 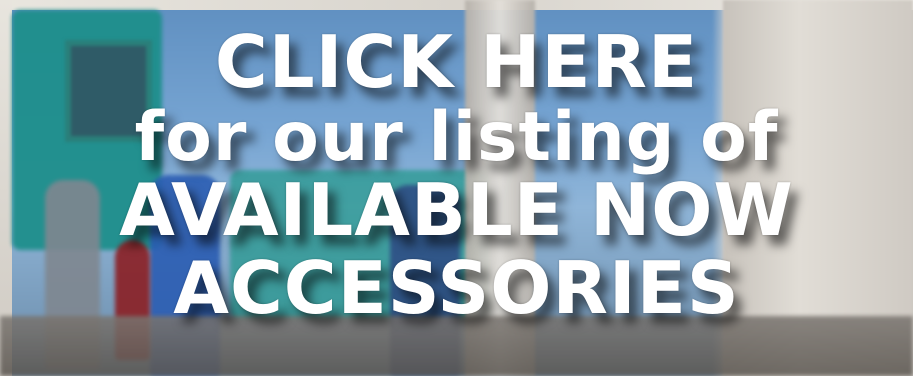 What do you see at coordinates (456, 288) in the screenshot?
I see `accessories-text: ACCESSORIES` at bounding box center [456, 288].